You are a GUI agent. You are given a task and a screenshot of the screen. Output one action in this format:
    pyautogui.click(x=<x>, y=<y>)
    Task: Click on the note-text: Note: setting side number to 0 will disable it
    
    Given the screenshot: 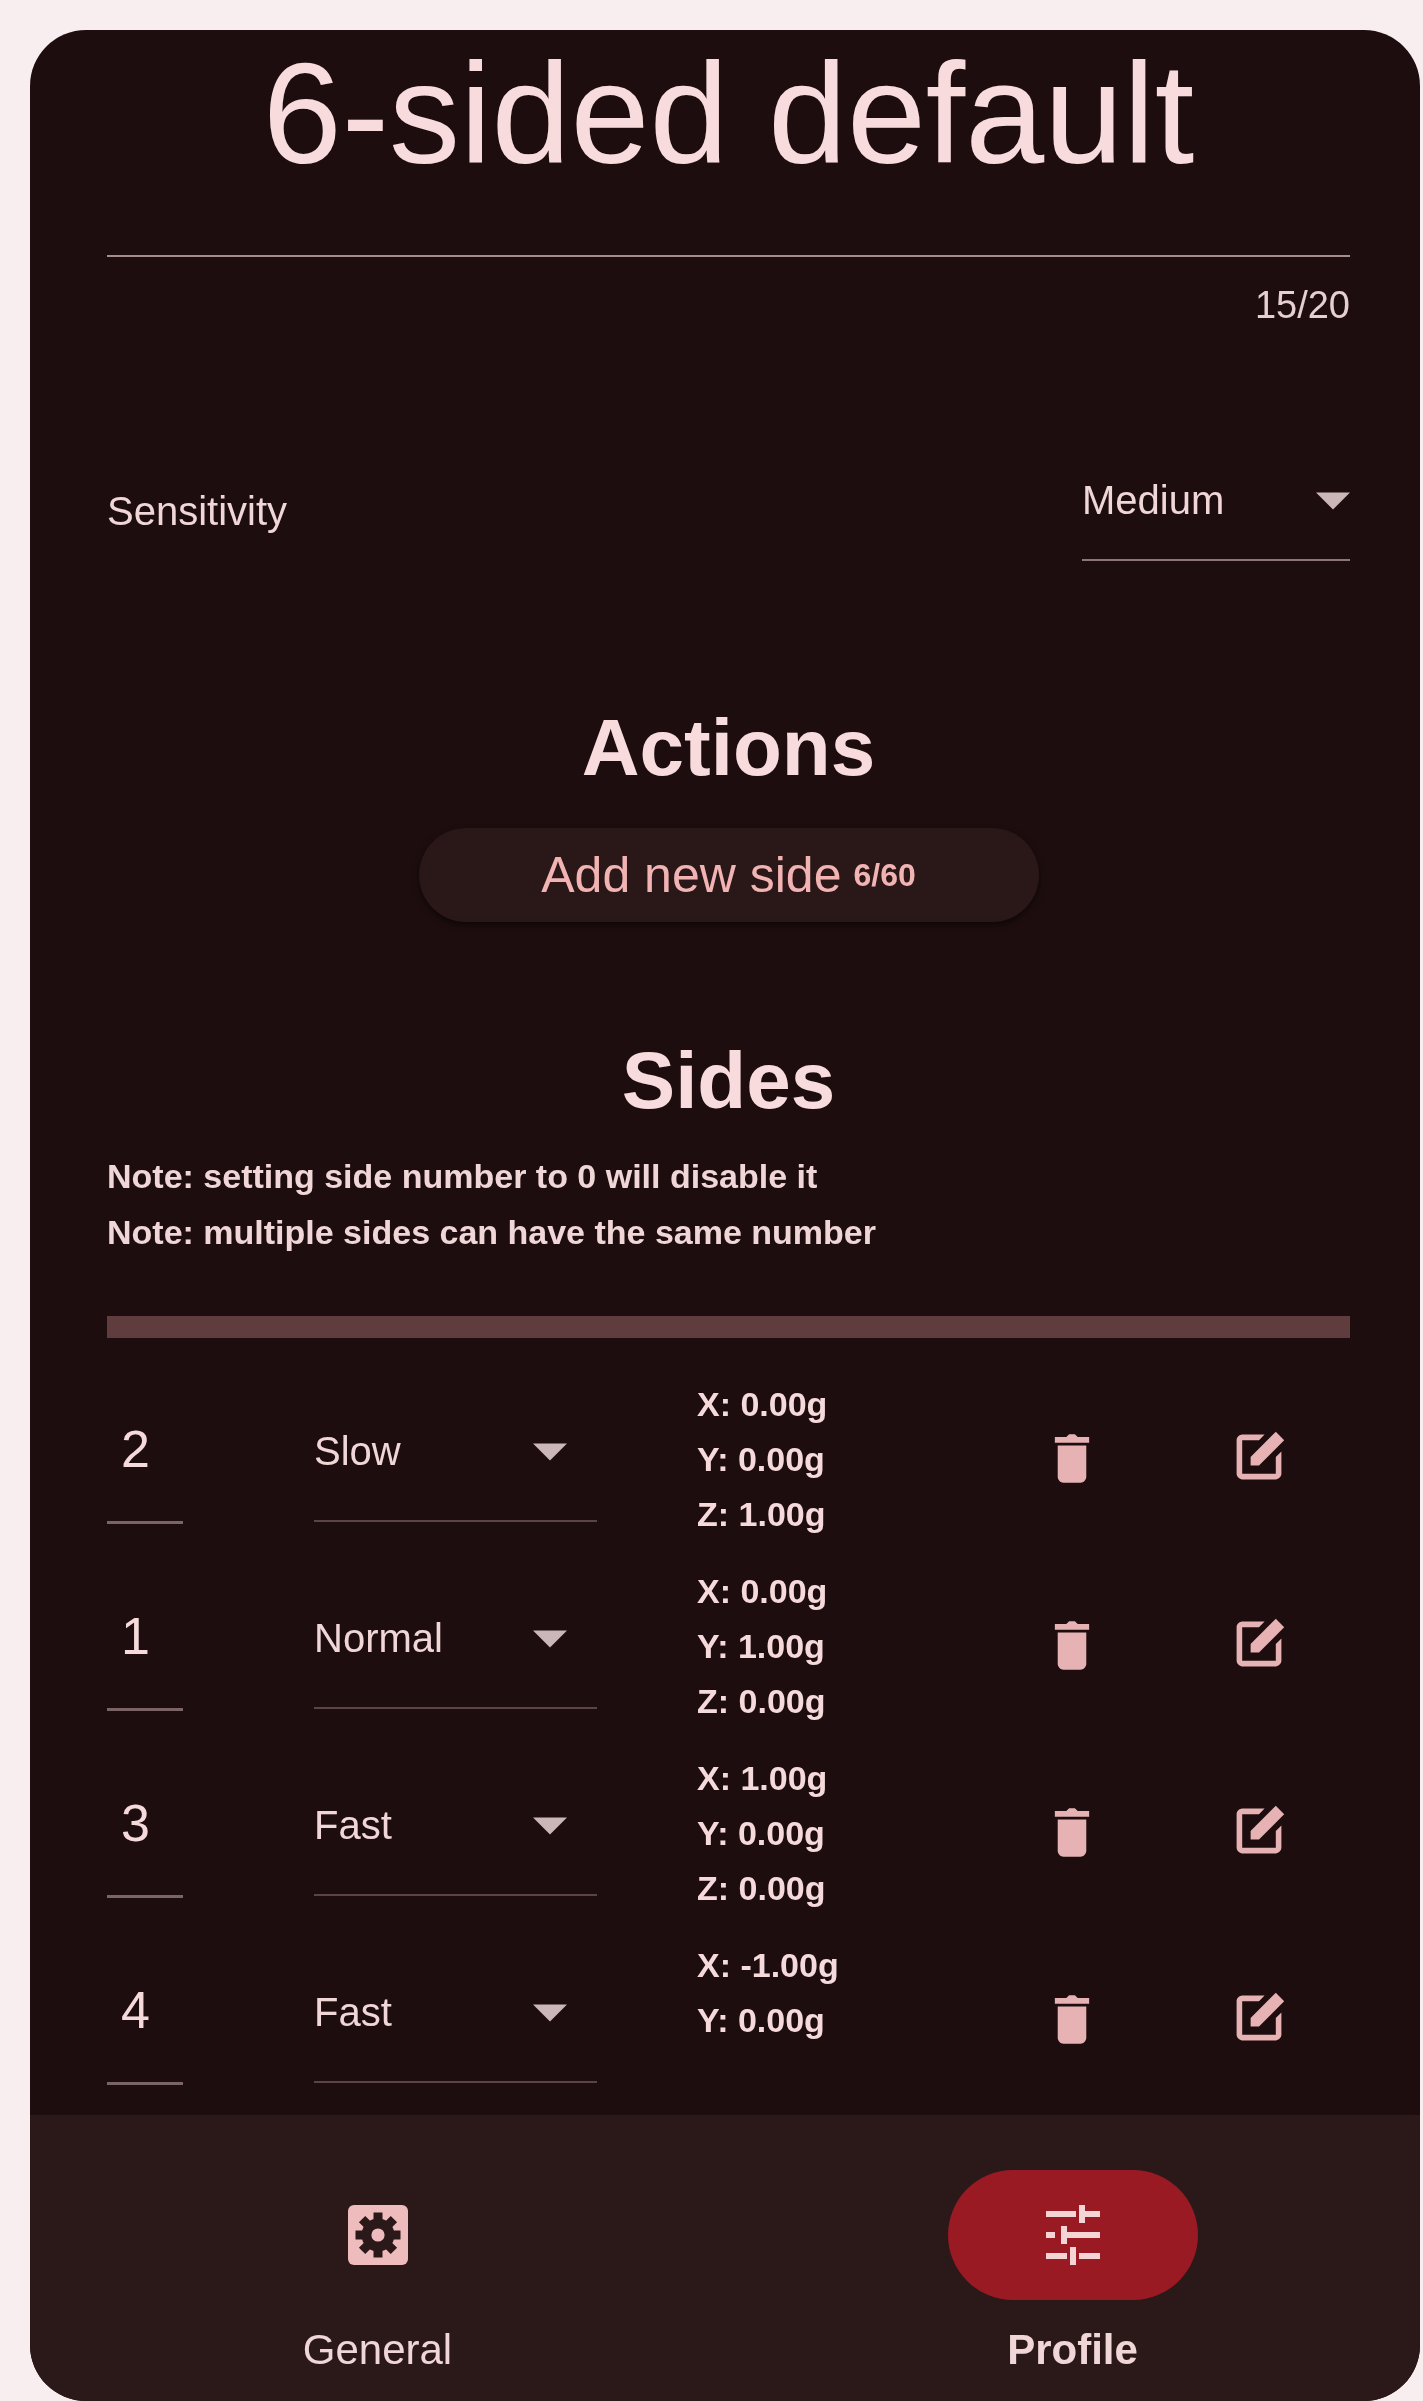 What is the action you would take?
    pyautogui.click(x=463, y=1176)
    